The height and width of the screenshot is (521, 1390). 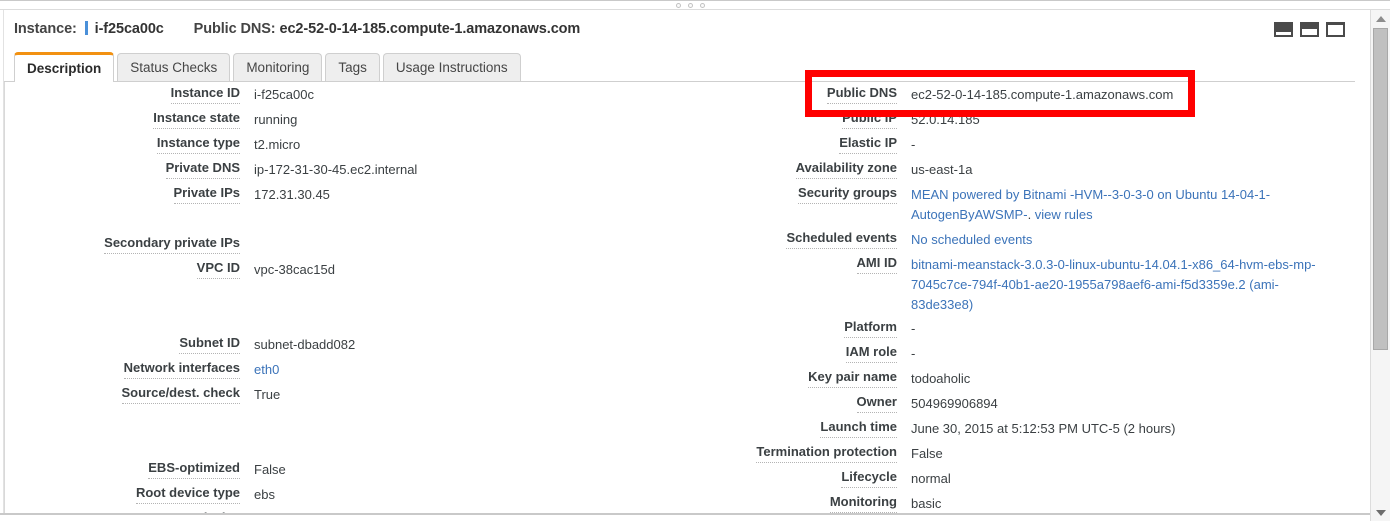 What do you see at coordinates (122, 118) in the screenshot?
I see `detail-row-label: Instance state` at bounding box center [122, 118].